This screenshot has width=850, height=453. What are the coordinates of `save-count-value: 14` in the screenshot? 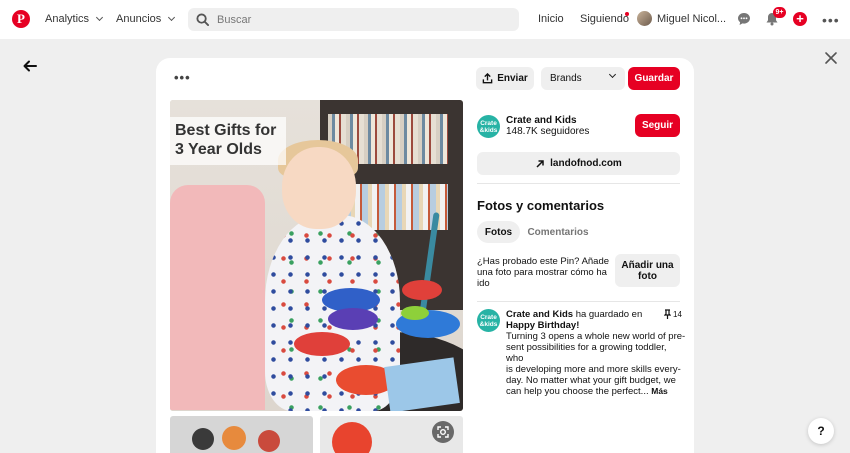 It's located at (677, 314).